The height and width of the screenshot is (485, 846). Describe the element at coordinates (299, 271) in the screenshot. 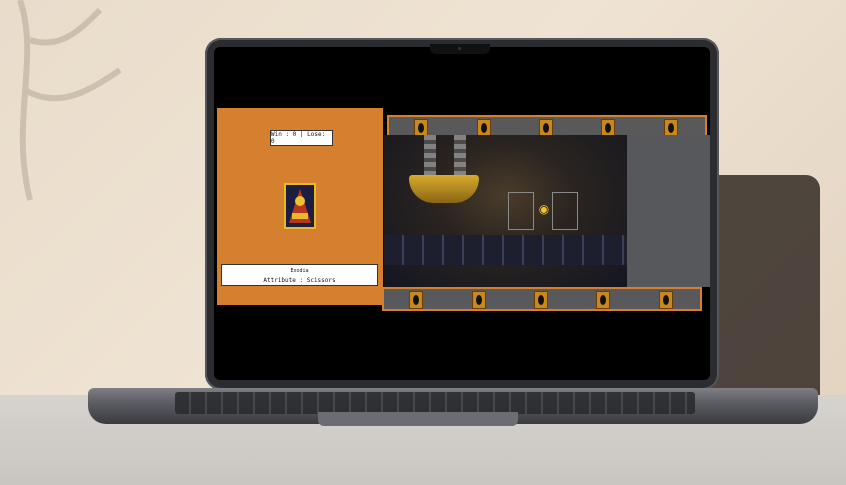

I see `card-name: Exodia` at that location.